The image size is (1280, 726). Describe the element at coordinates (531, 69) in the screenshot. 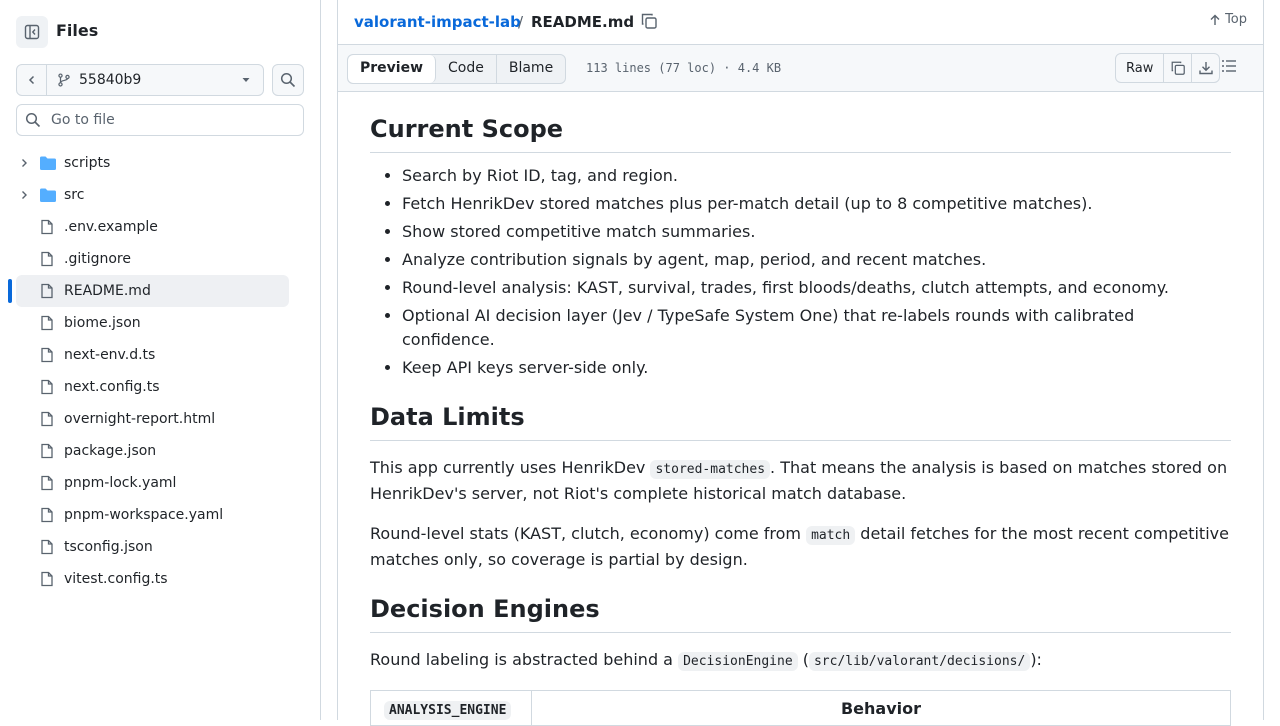

I see `tab-blame: Blame` at that location.